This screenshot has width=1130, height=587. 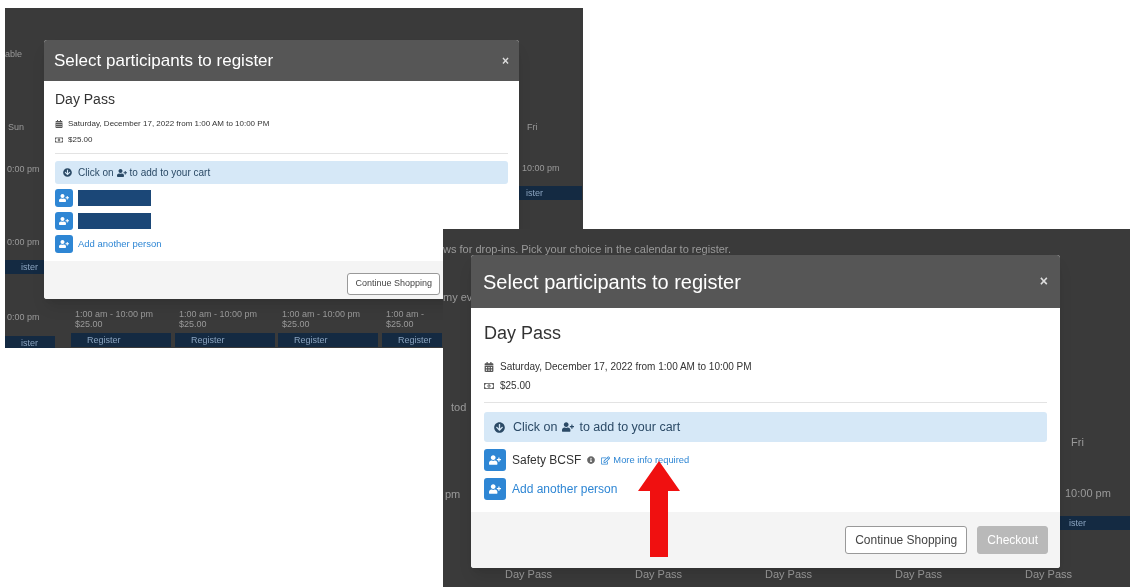 What do you see at coordinates (13, 54) in the screenshot?
I see `background-text: able` at bounding box center [13, 54].